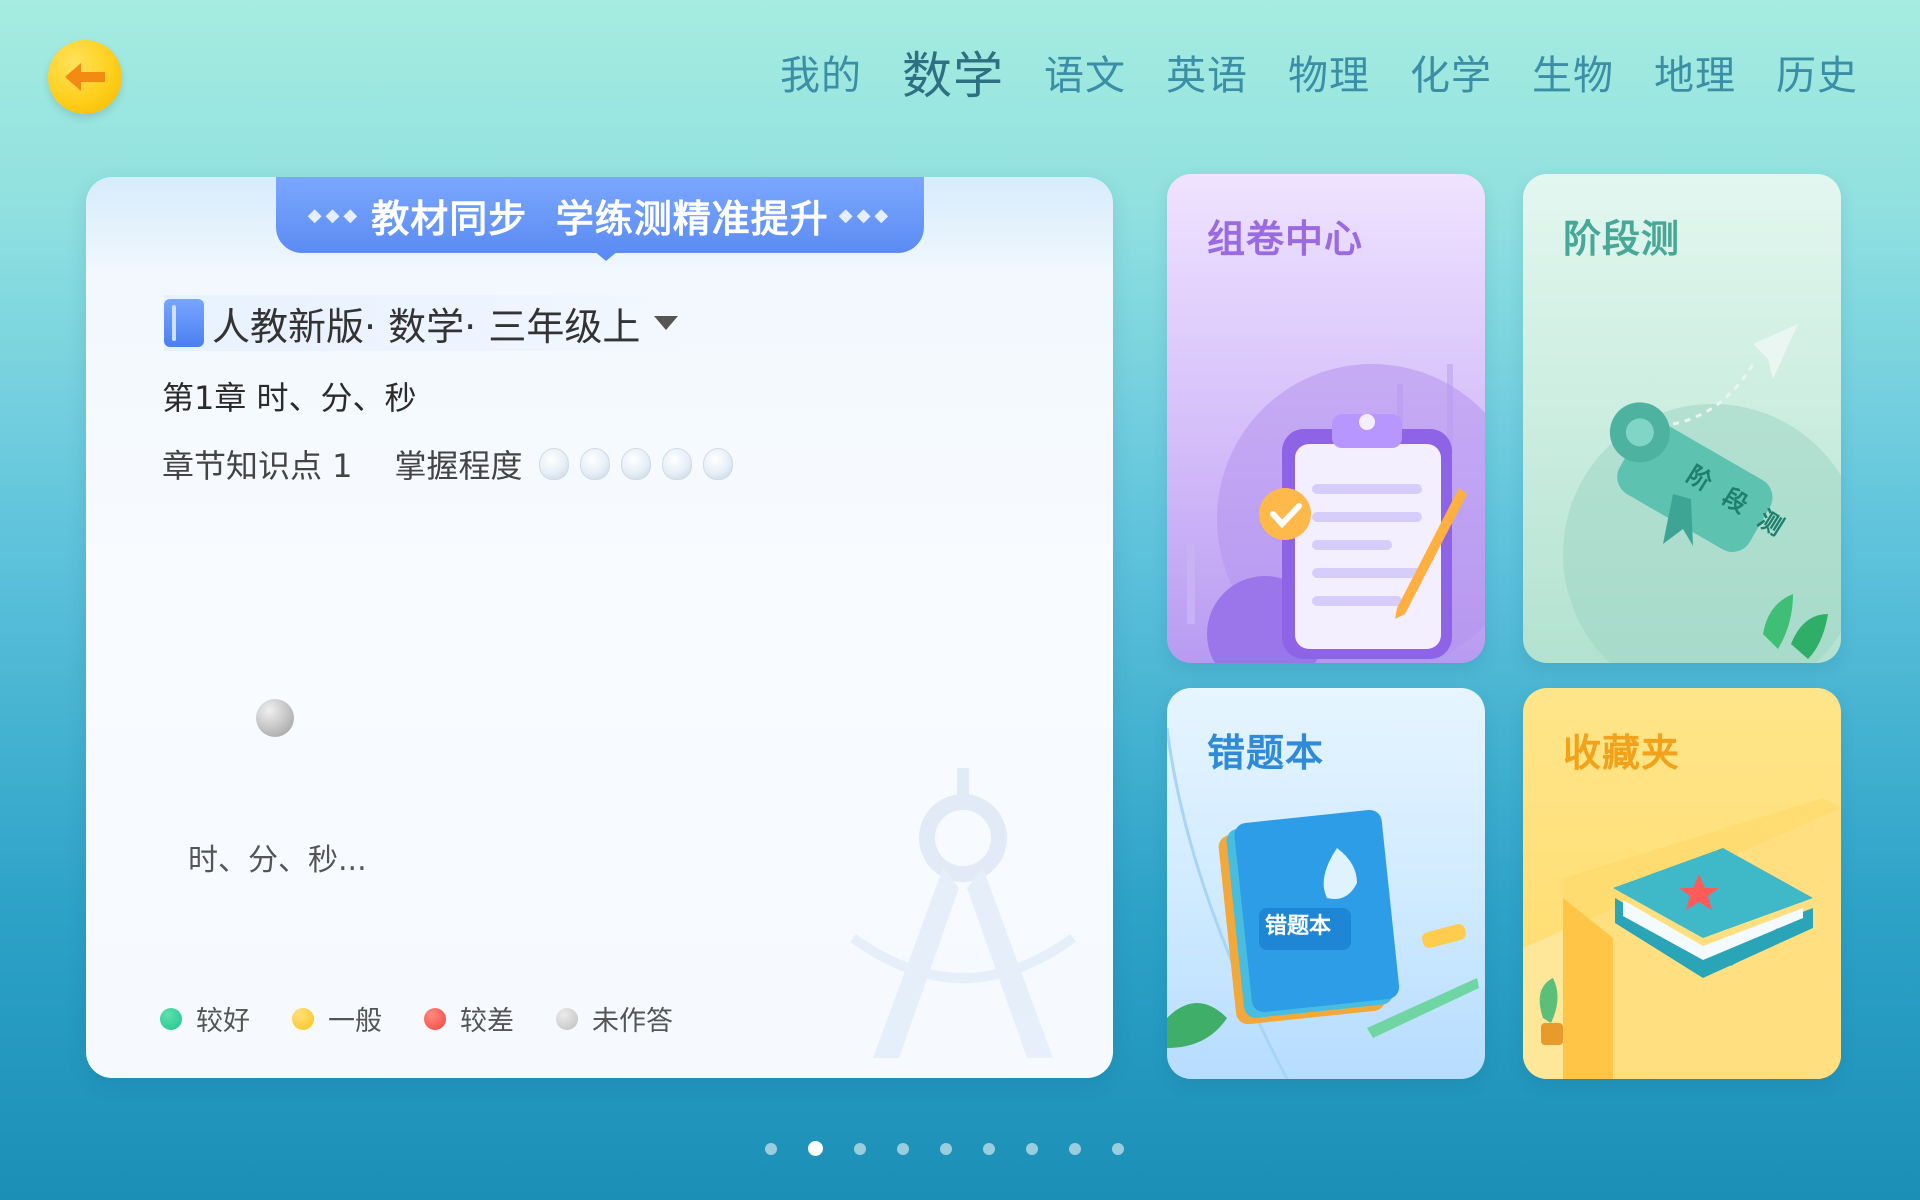  I want to click on paper-center-tile: 组卷中心, so click(1326, 418).